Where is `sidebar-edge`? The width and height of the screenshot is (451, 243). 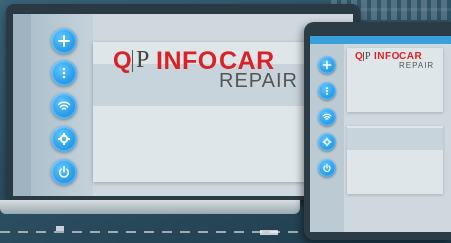
sidebar-edge is located at coordinates (22, 105).